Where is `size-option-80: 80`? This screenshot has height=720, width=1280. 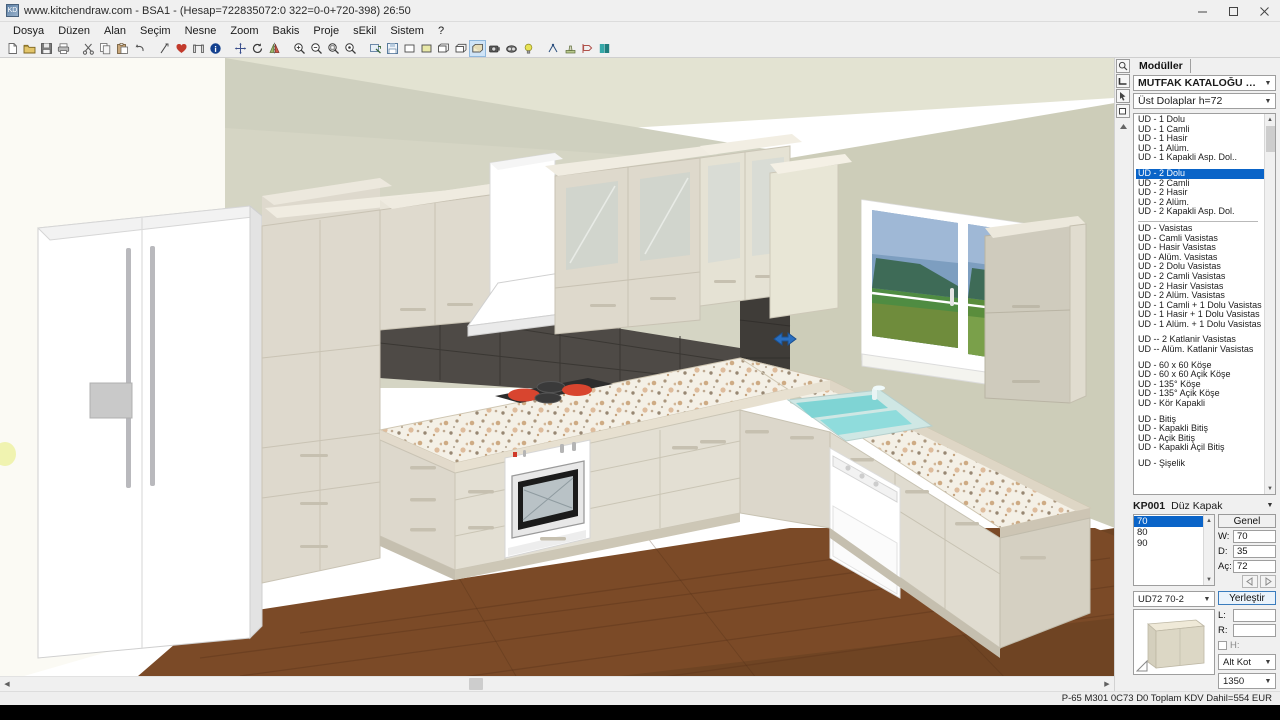 size-option-80: 80 is located at coordinates (1168, 532).